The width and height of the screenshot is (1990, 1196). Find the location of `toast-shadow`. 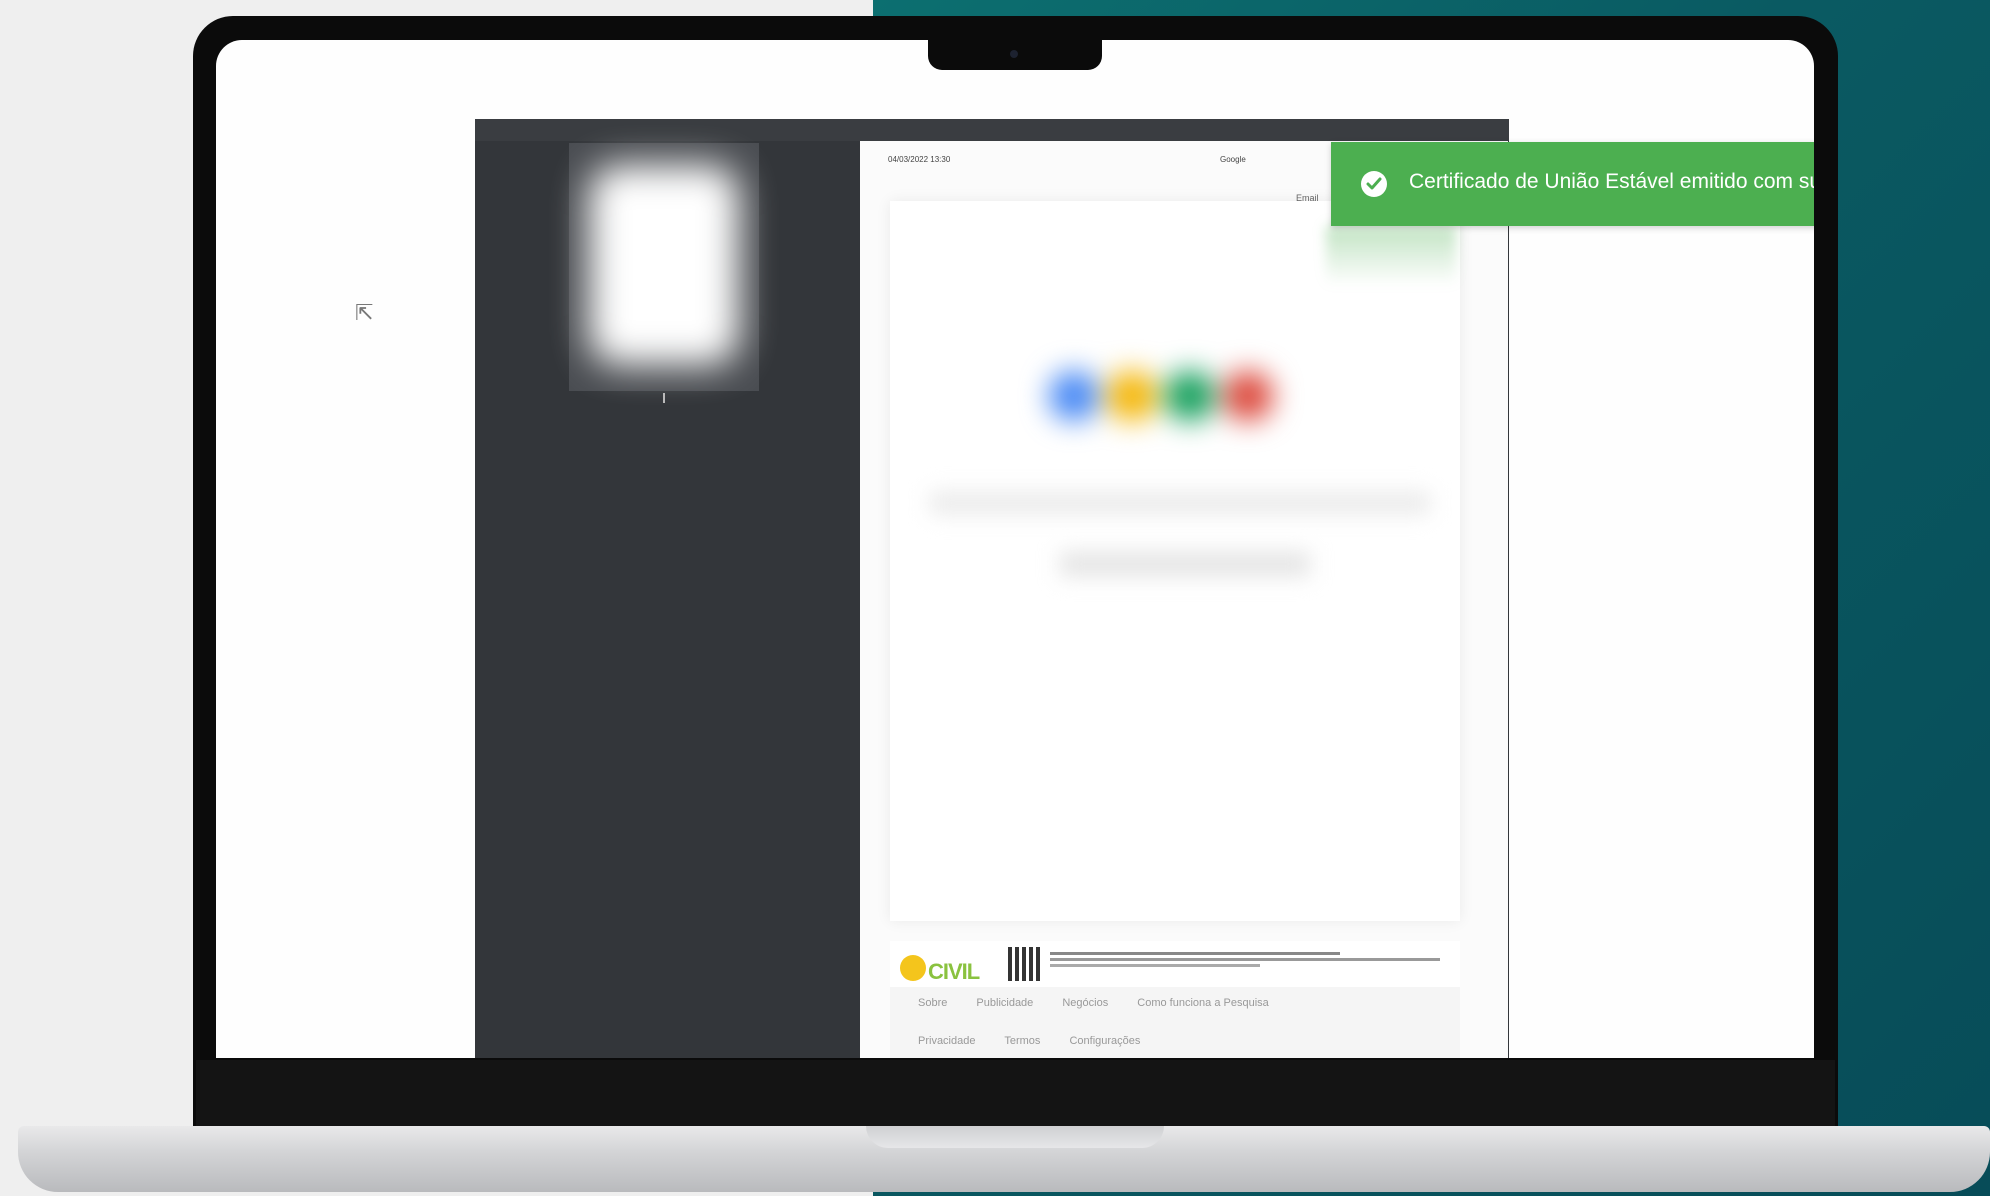

toast-shadow is located at coordinates (1391, 256).